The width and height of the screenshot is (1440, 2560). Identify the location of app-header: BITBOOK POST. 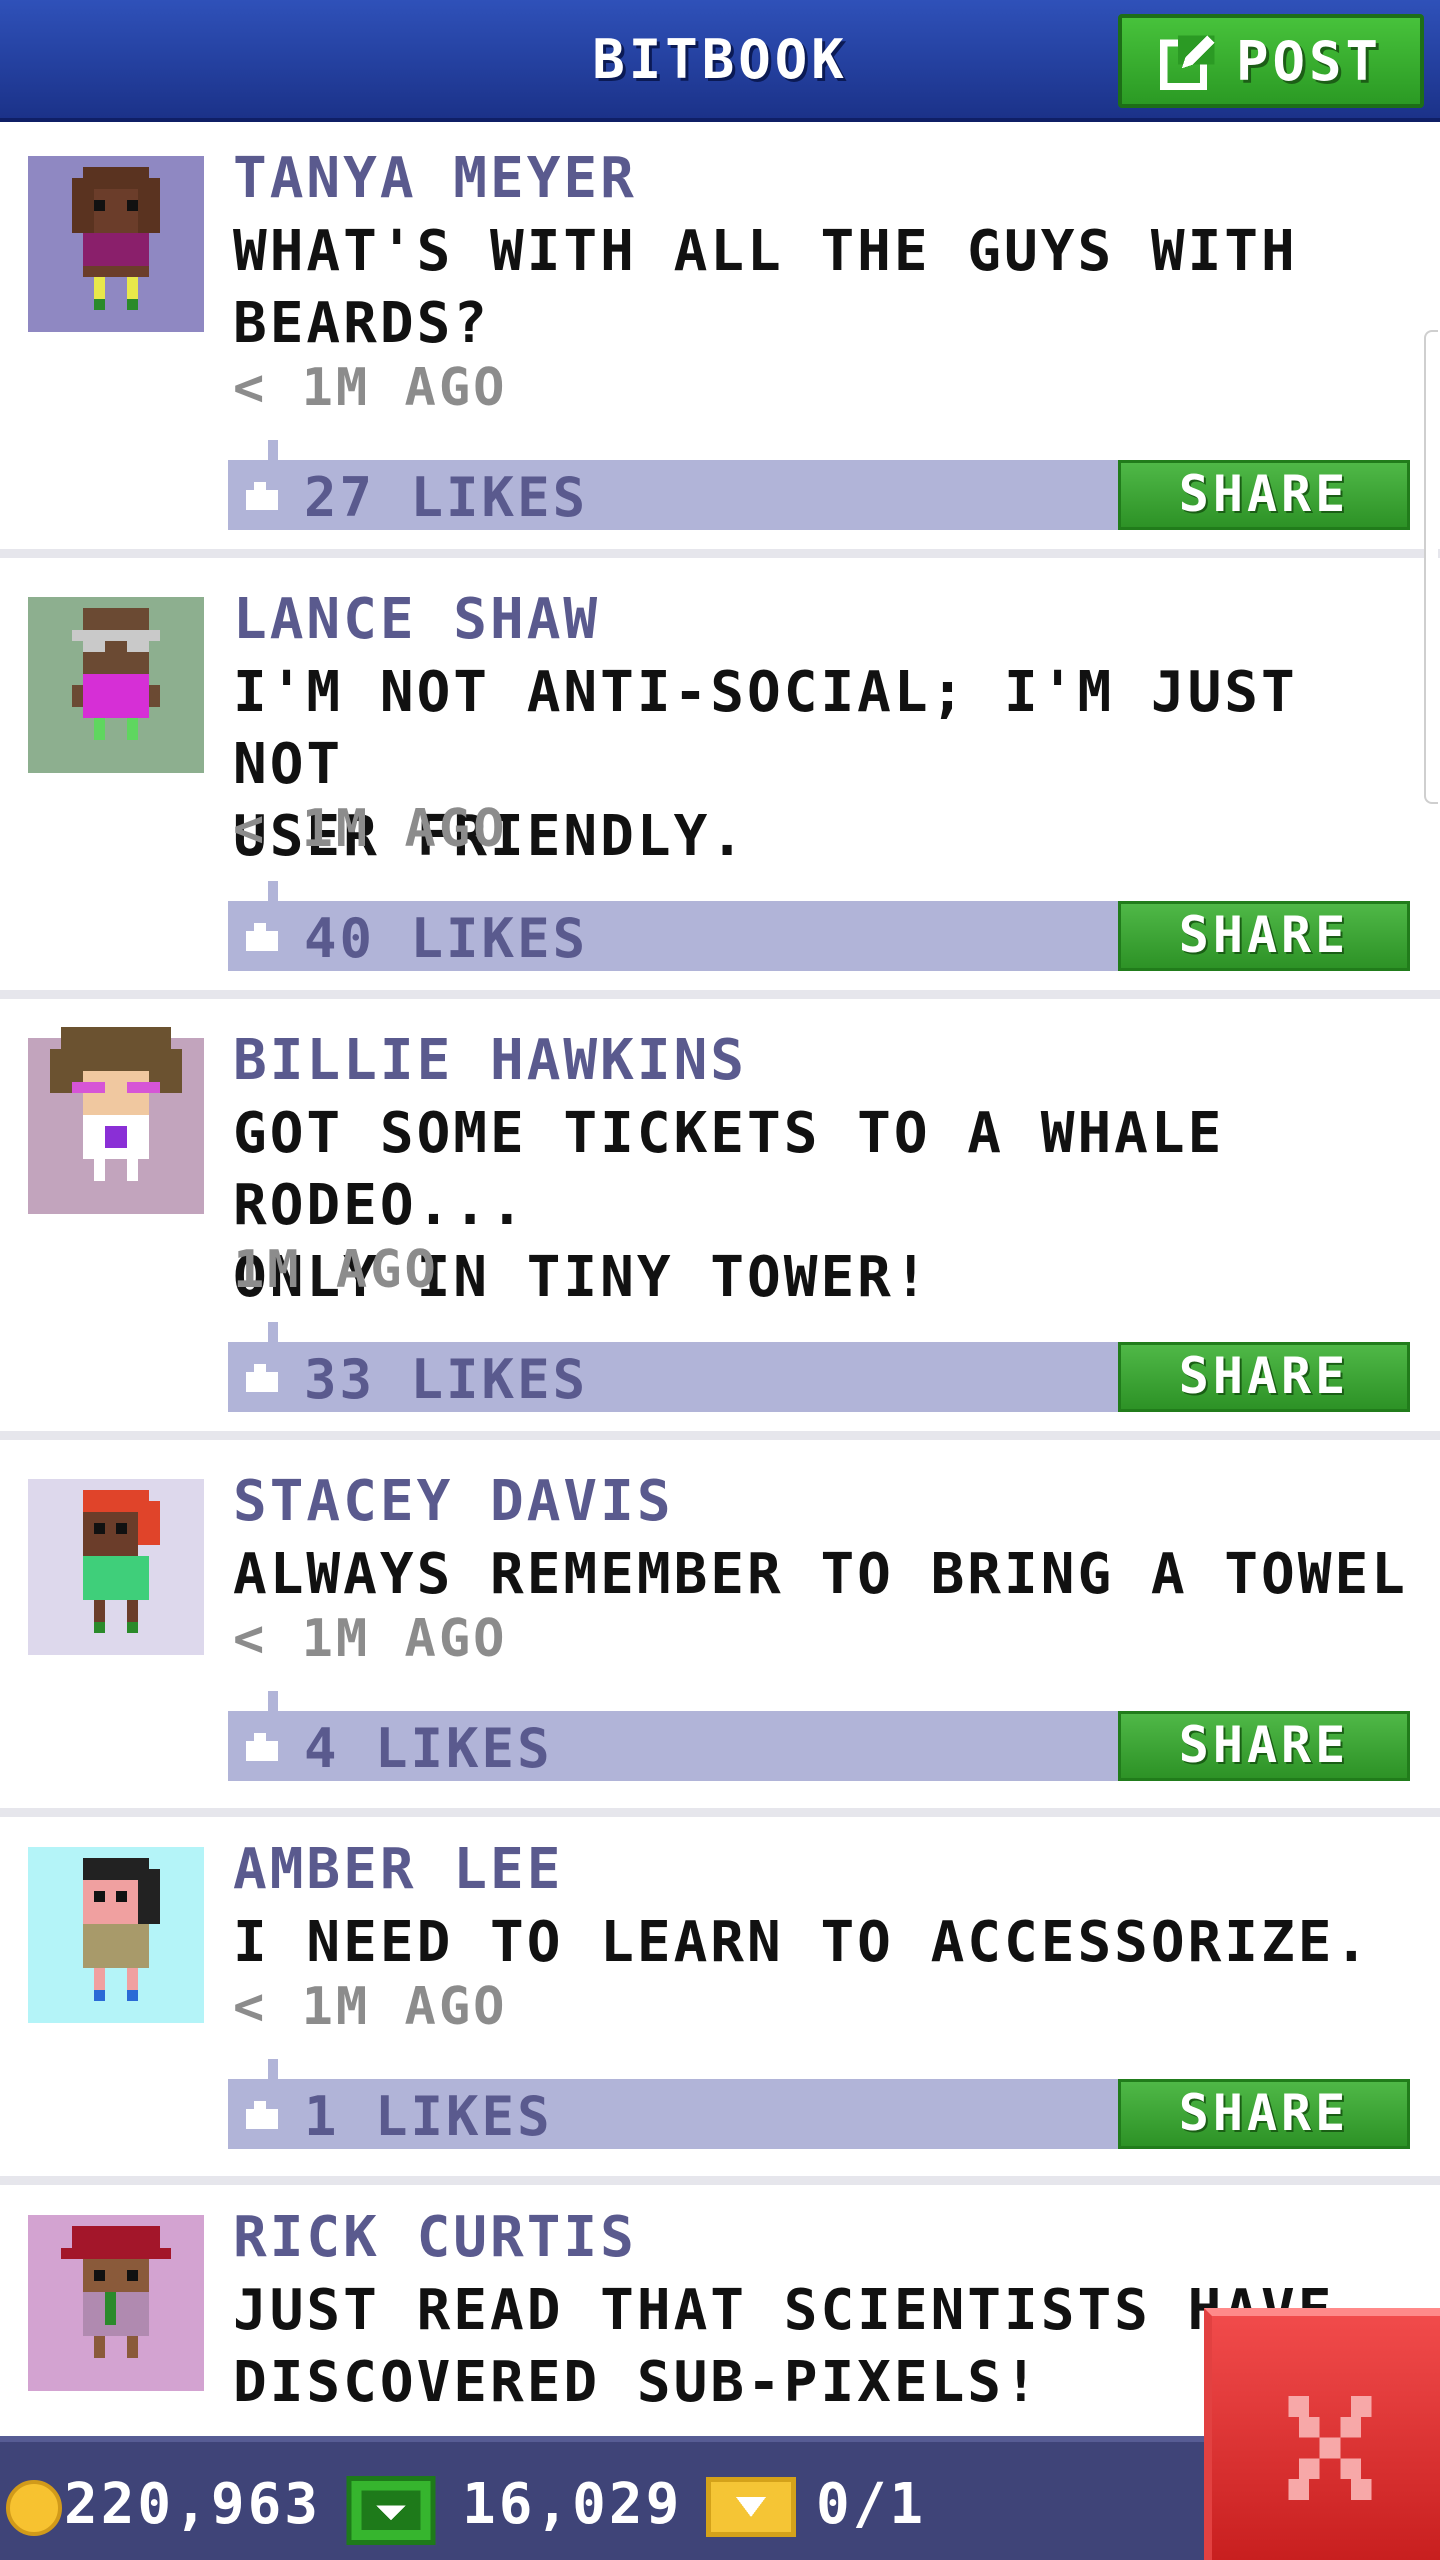
(720, 61).